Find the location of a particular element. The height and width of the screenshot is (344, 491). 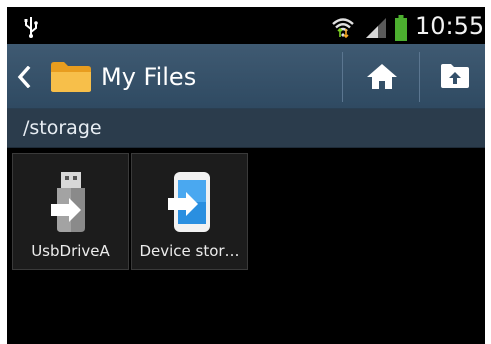

usb-icon is located at coordinates (31, 27).